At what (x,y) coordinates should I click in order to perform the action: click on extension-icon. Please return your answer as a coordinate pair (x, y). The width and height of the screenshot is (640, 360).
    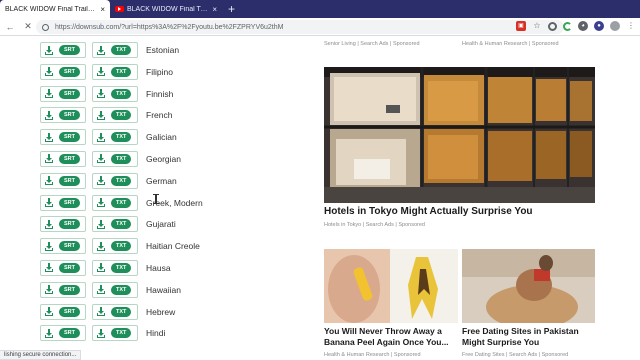
    Looking at the image, I should click on (552, 26).